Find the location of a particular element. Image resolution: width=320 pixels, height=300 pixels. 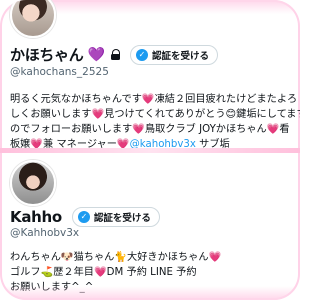

profile-name-row: Kahho ✓ 認証を受ける is located at coordinates (85, 217).